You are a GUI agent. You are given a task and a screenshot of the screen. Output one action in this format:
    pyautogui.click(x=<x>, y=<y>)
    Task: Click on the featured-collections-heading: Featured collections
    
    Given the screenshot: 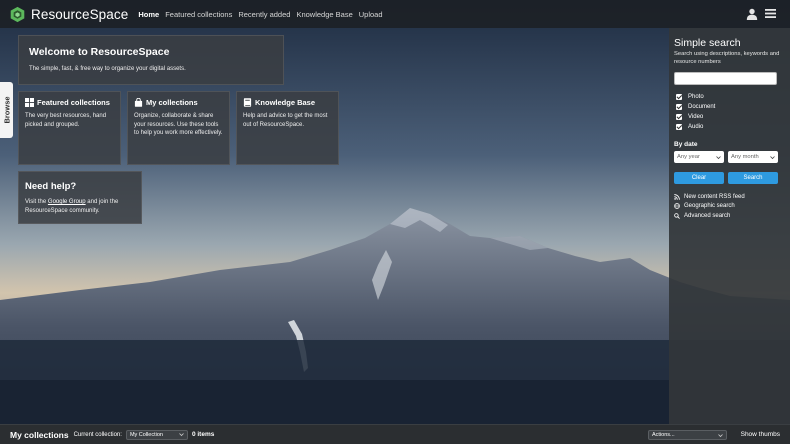 What is the action you would take?
    pyautogui.click(x=69, y=102)
    